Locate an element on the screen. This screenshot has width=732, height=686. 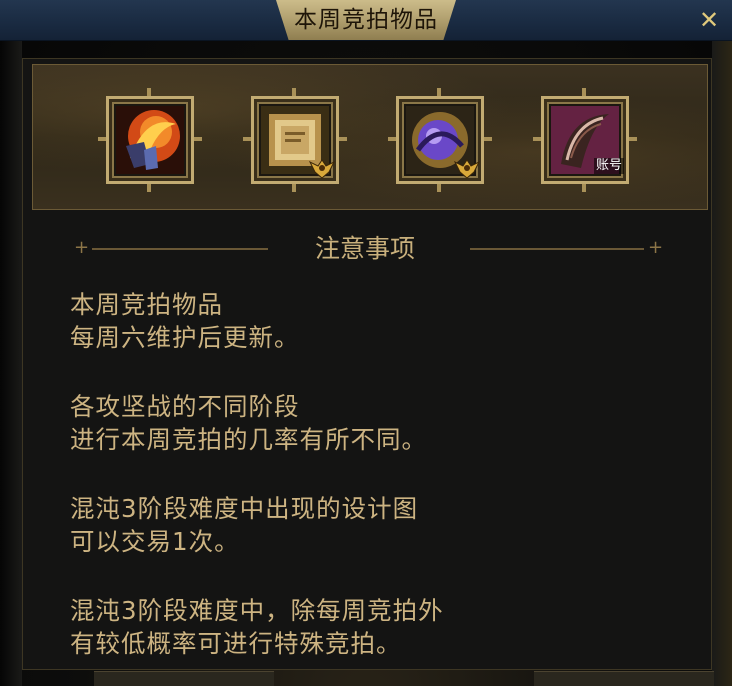
account-bound-tag: 账号 is located at coordinates (608, 166).